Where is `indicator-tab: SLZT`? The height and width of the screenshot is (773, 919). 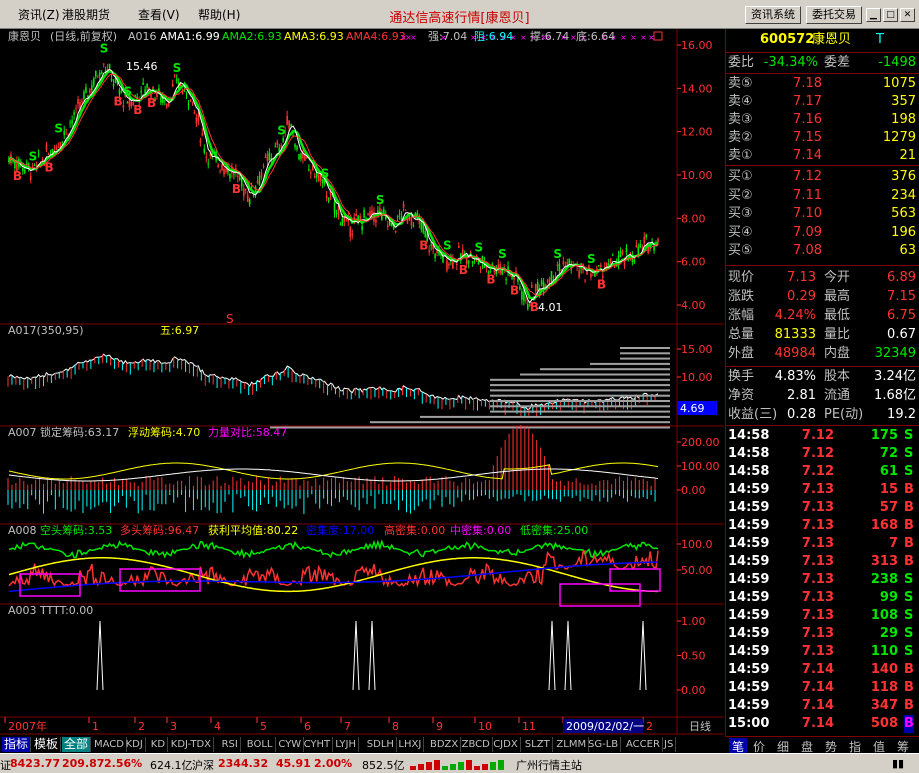
indicator-tab: SLZT is located at coordinates (538, 744).